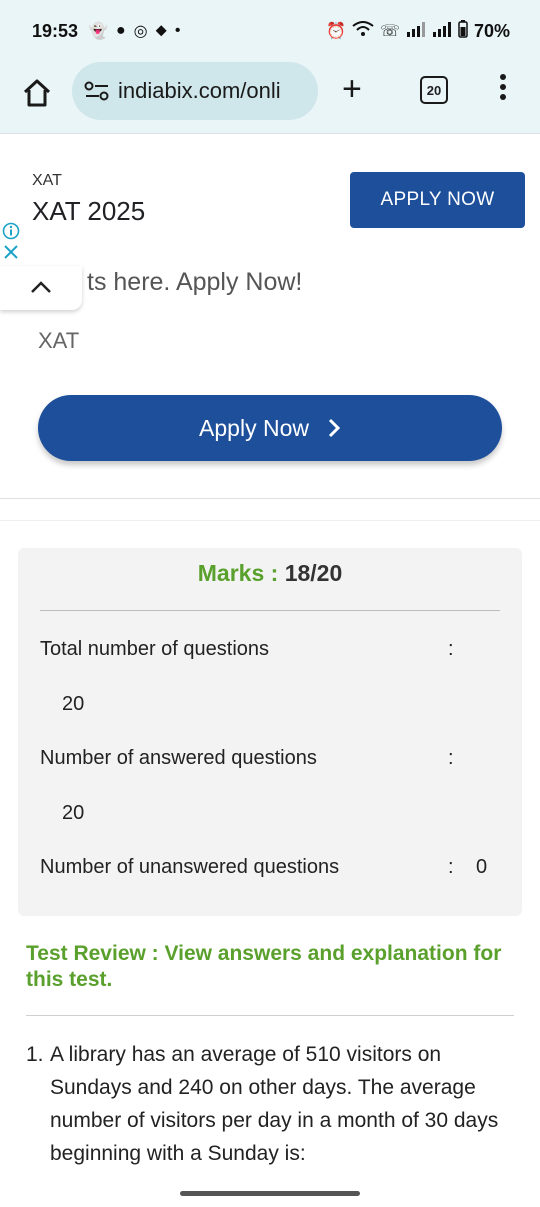 The image size is (540, 1207). Describe the element at coordinates (270, 1193) in the screenshot. I see `gesture-nav-handle` at that location.